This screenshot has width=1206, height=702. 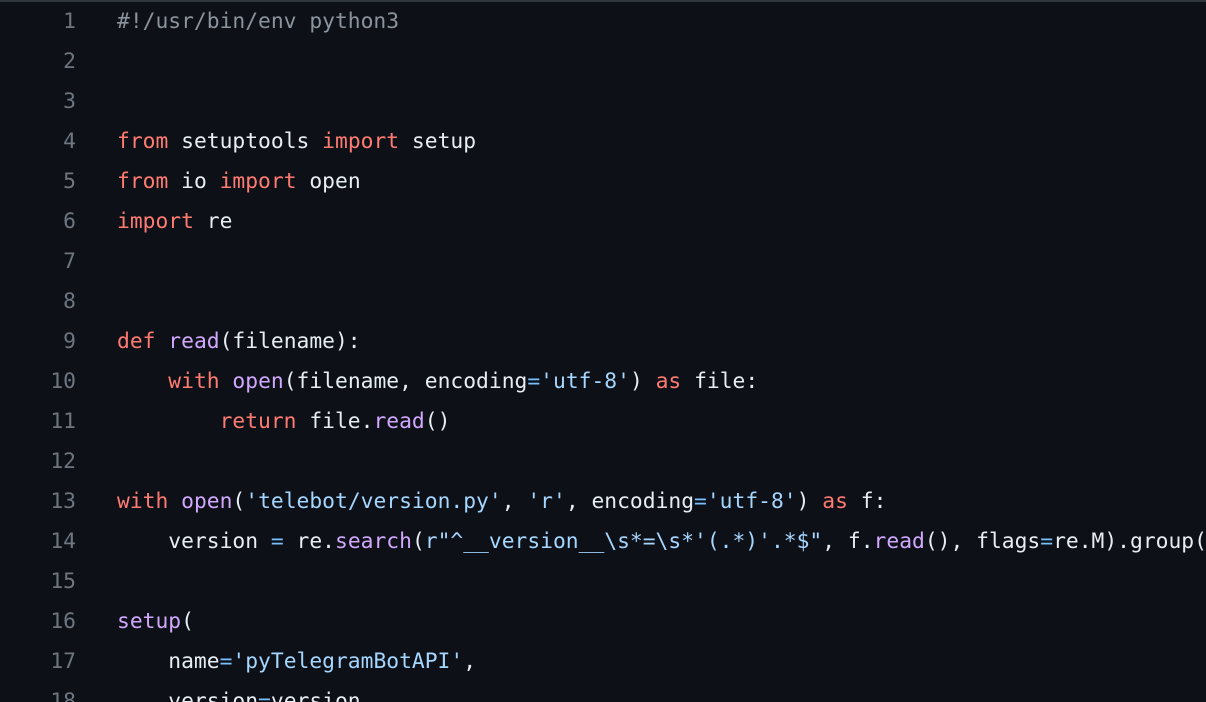 I want to click on code-token: (), flags, so click(x=982, y=541).